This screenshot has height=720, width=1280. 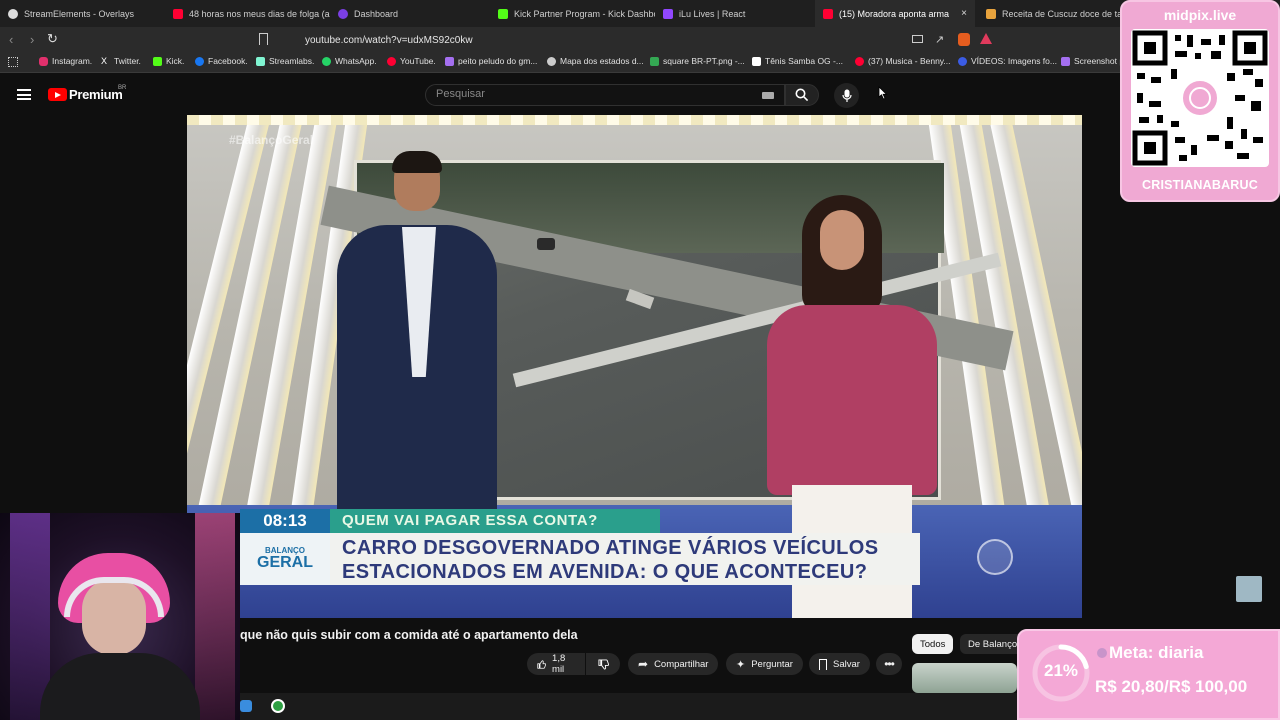 I want to click on tab-kick-partner: Kick Partner Program - Kick Dashbo, so click(x=572, y=13).